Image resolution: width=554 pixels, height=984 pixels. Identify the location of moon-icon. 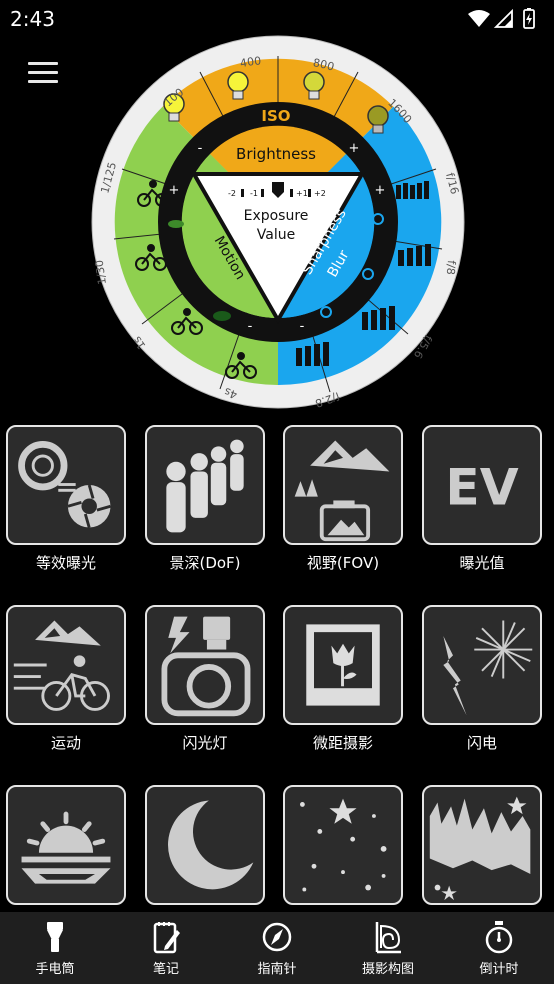
(211, 845).